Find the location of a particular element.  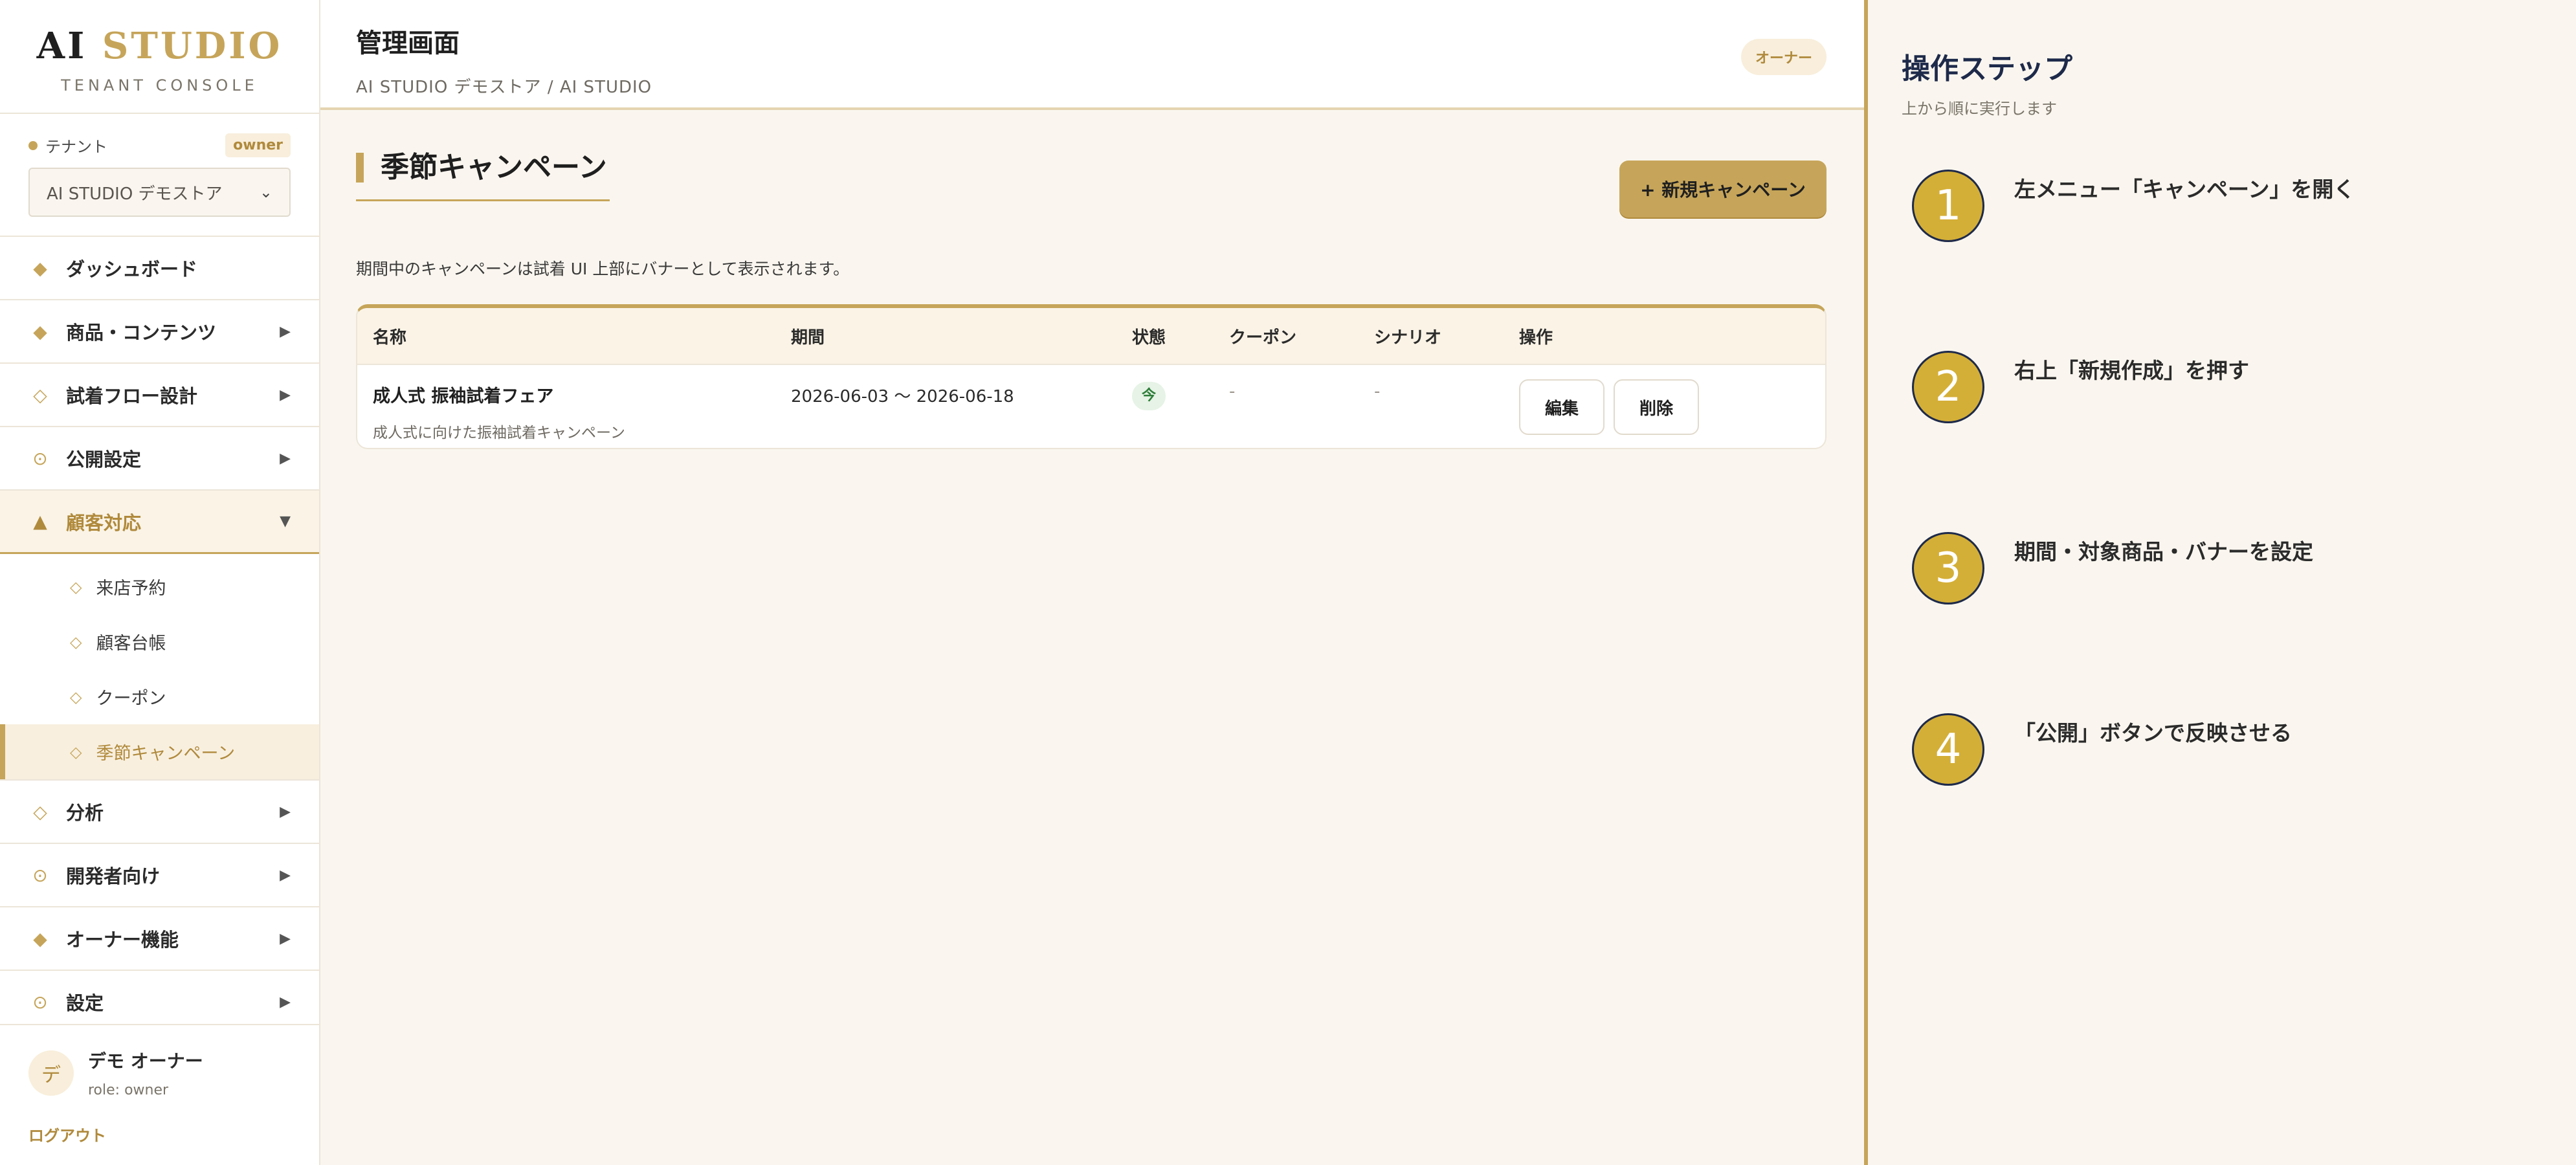

sidebar-subitem-coupon: ◇ クーポン is located at coordinates (159, 696).